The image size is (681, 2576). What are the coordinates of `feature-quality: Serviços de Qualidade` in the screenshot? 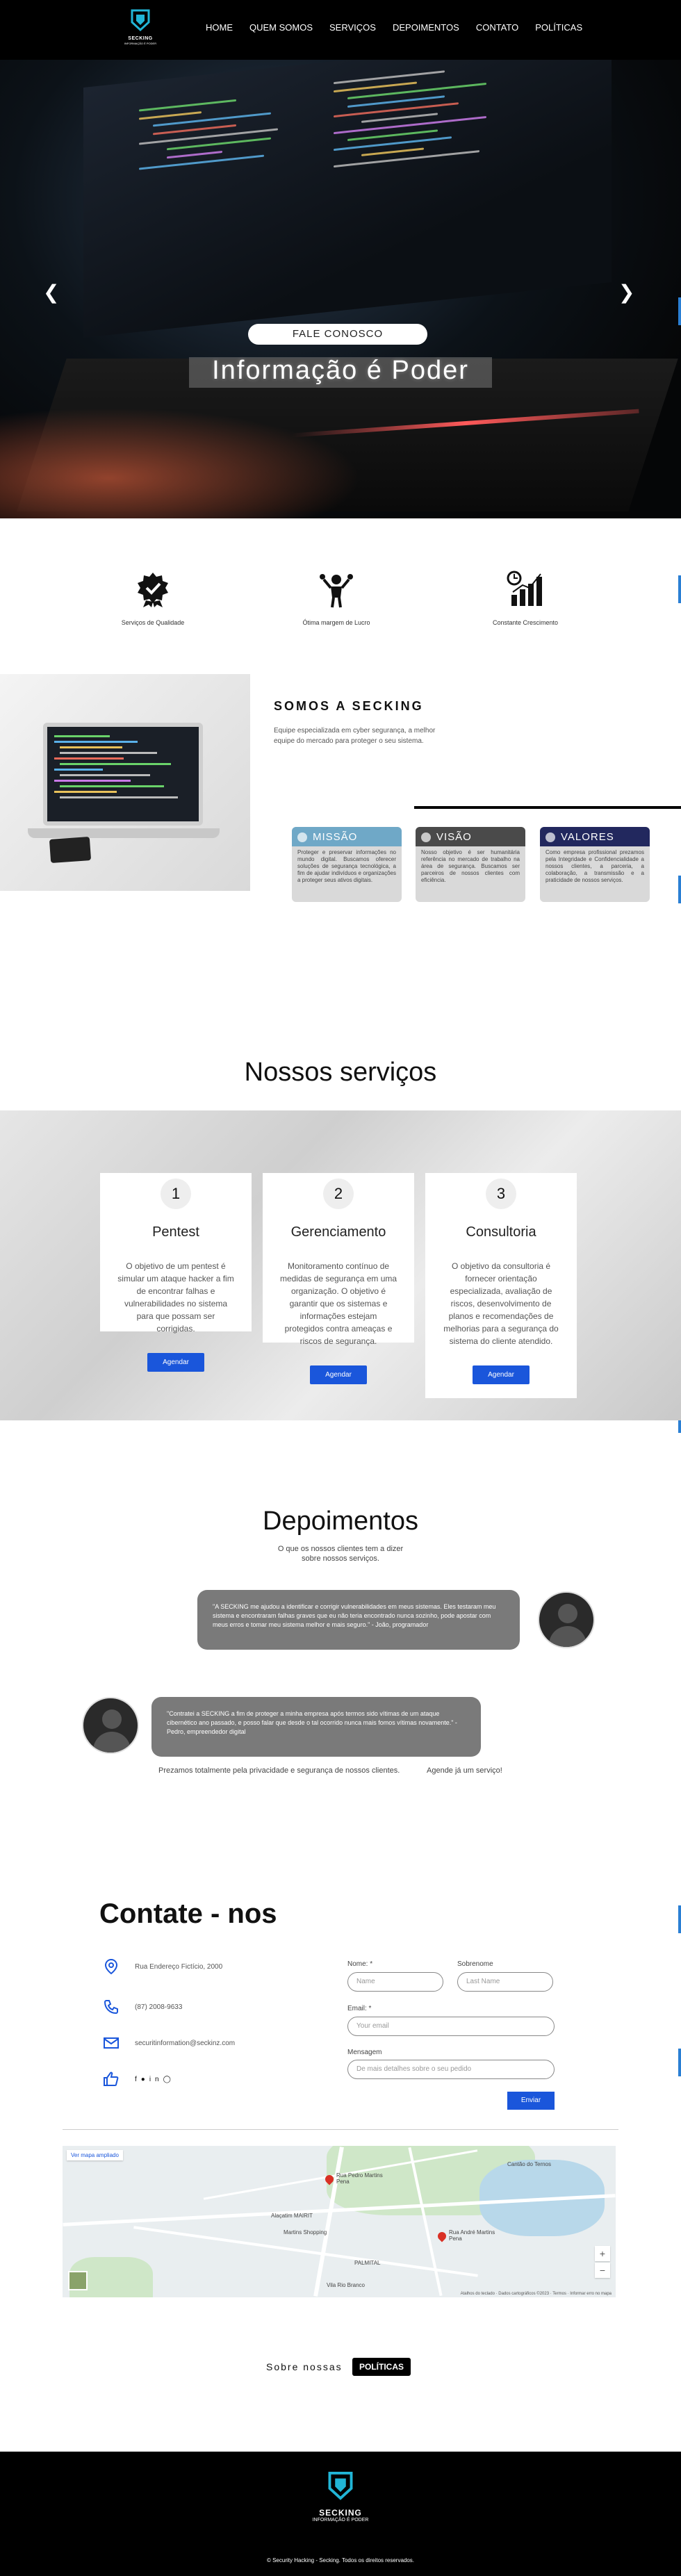 It's located at (152, 598).